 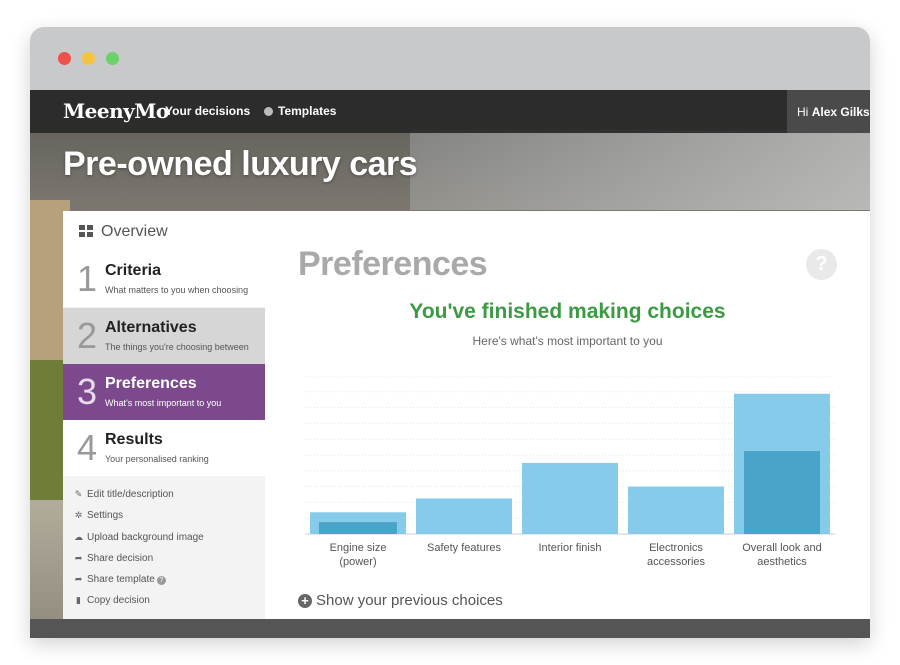 I want to click on user-name: Alex Gilks, so click(x=840, y=112).